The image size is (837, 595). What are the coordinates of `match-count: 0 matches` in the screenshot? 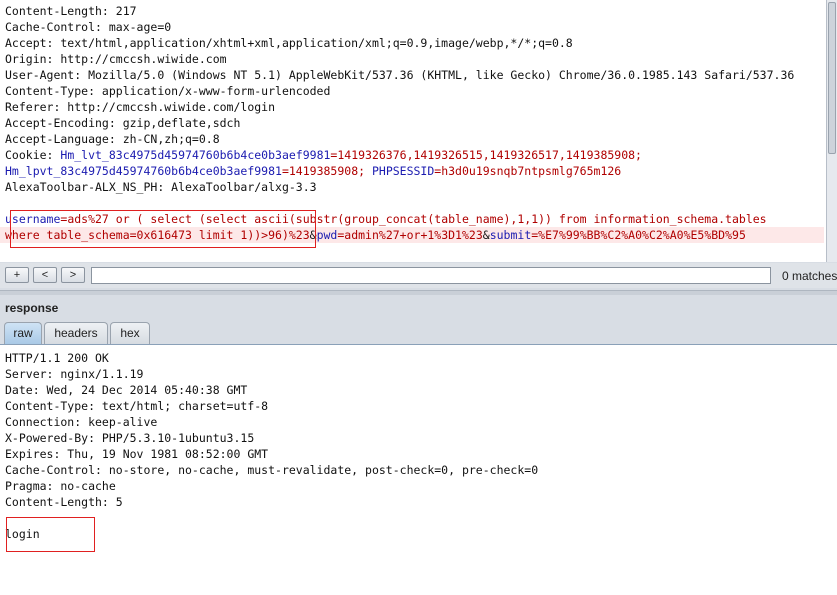 It's located at (809, 276).